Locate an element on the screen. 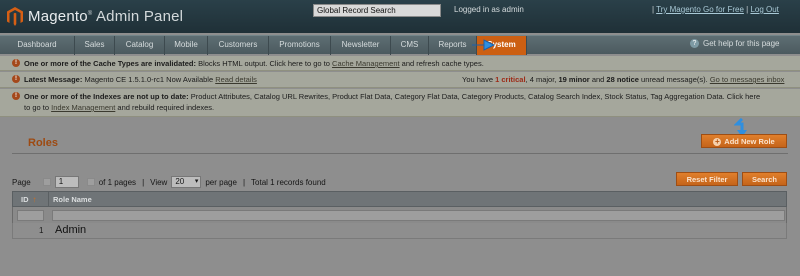  column-role-name: Role Name is located at coordinates (72, 199).